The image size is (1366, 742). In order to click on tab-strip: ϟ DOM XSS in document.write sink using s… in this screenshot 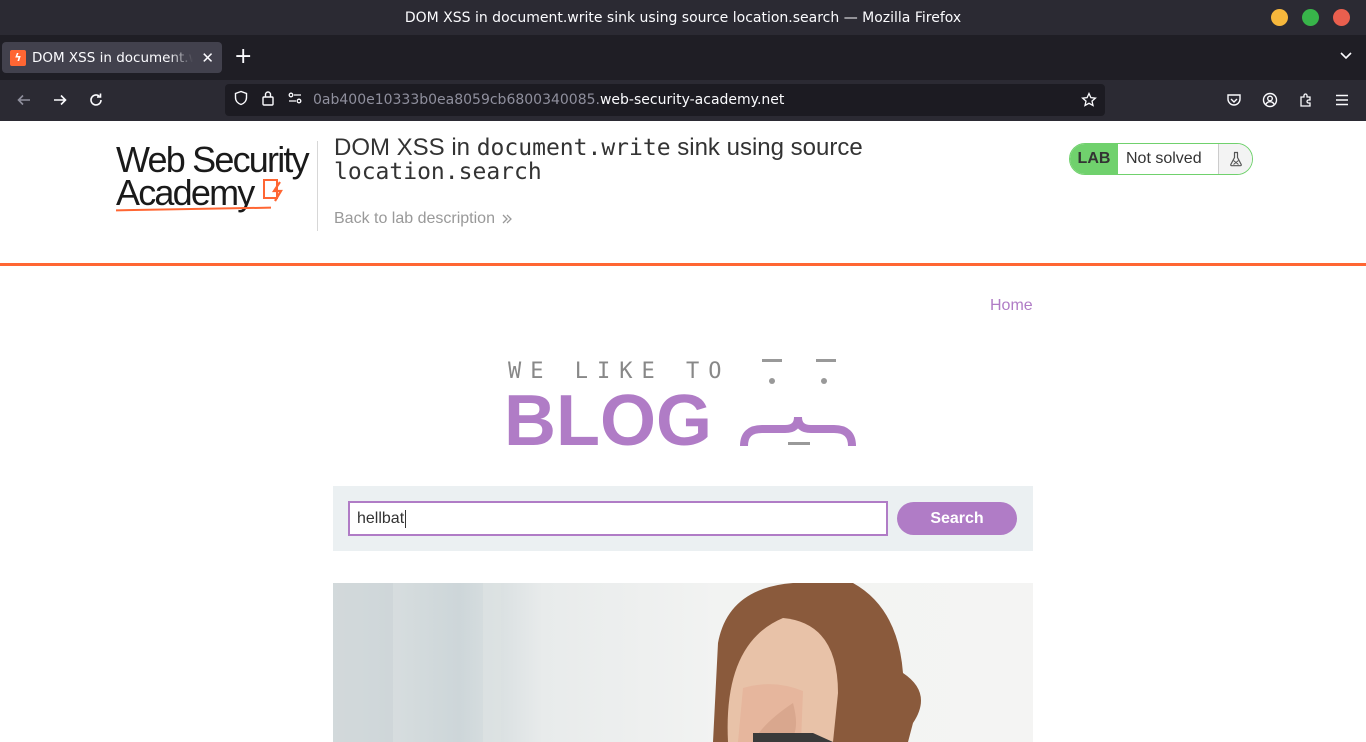, I will do `click(683, 57)`.